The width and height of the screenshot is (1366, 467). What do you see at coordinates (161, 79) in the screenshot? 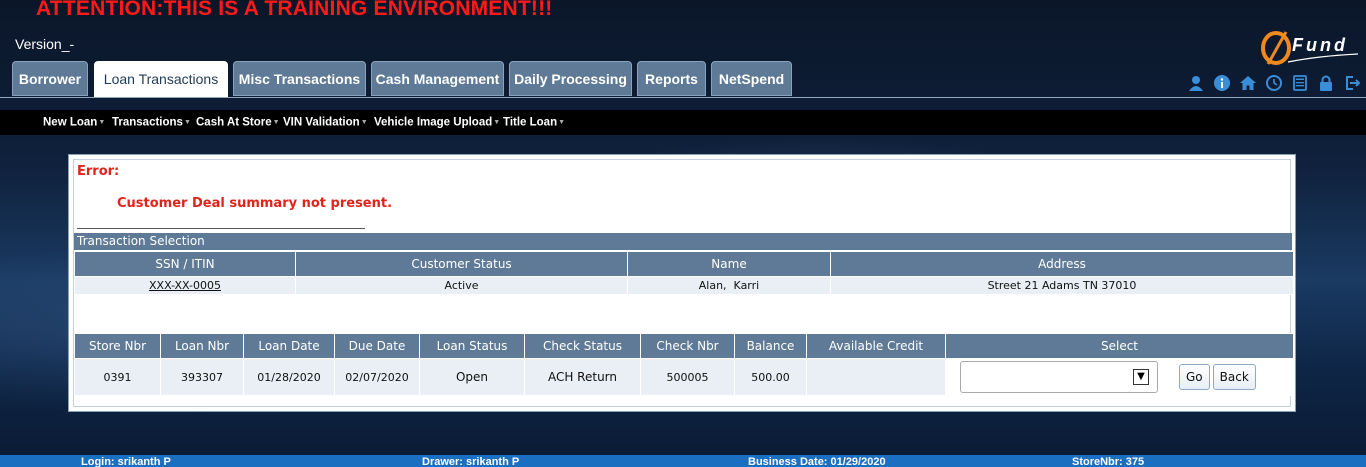
I see `tab-loan-transactions: Loan Transactions` at bounding box center [161, 79].